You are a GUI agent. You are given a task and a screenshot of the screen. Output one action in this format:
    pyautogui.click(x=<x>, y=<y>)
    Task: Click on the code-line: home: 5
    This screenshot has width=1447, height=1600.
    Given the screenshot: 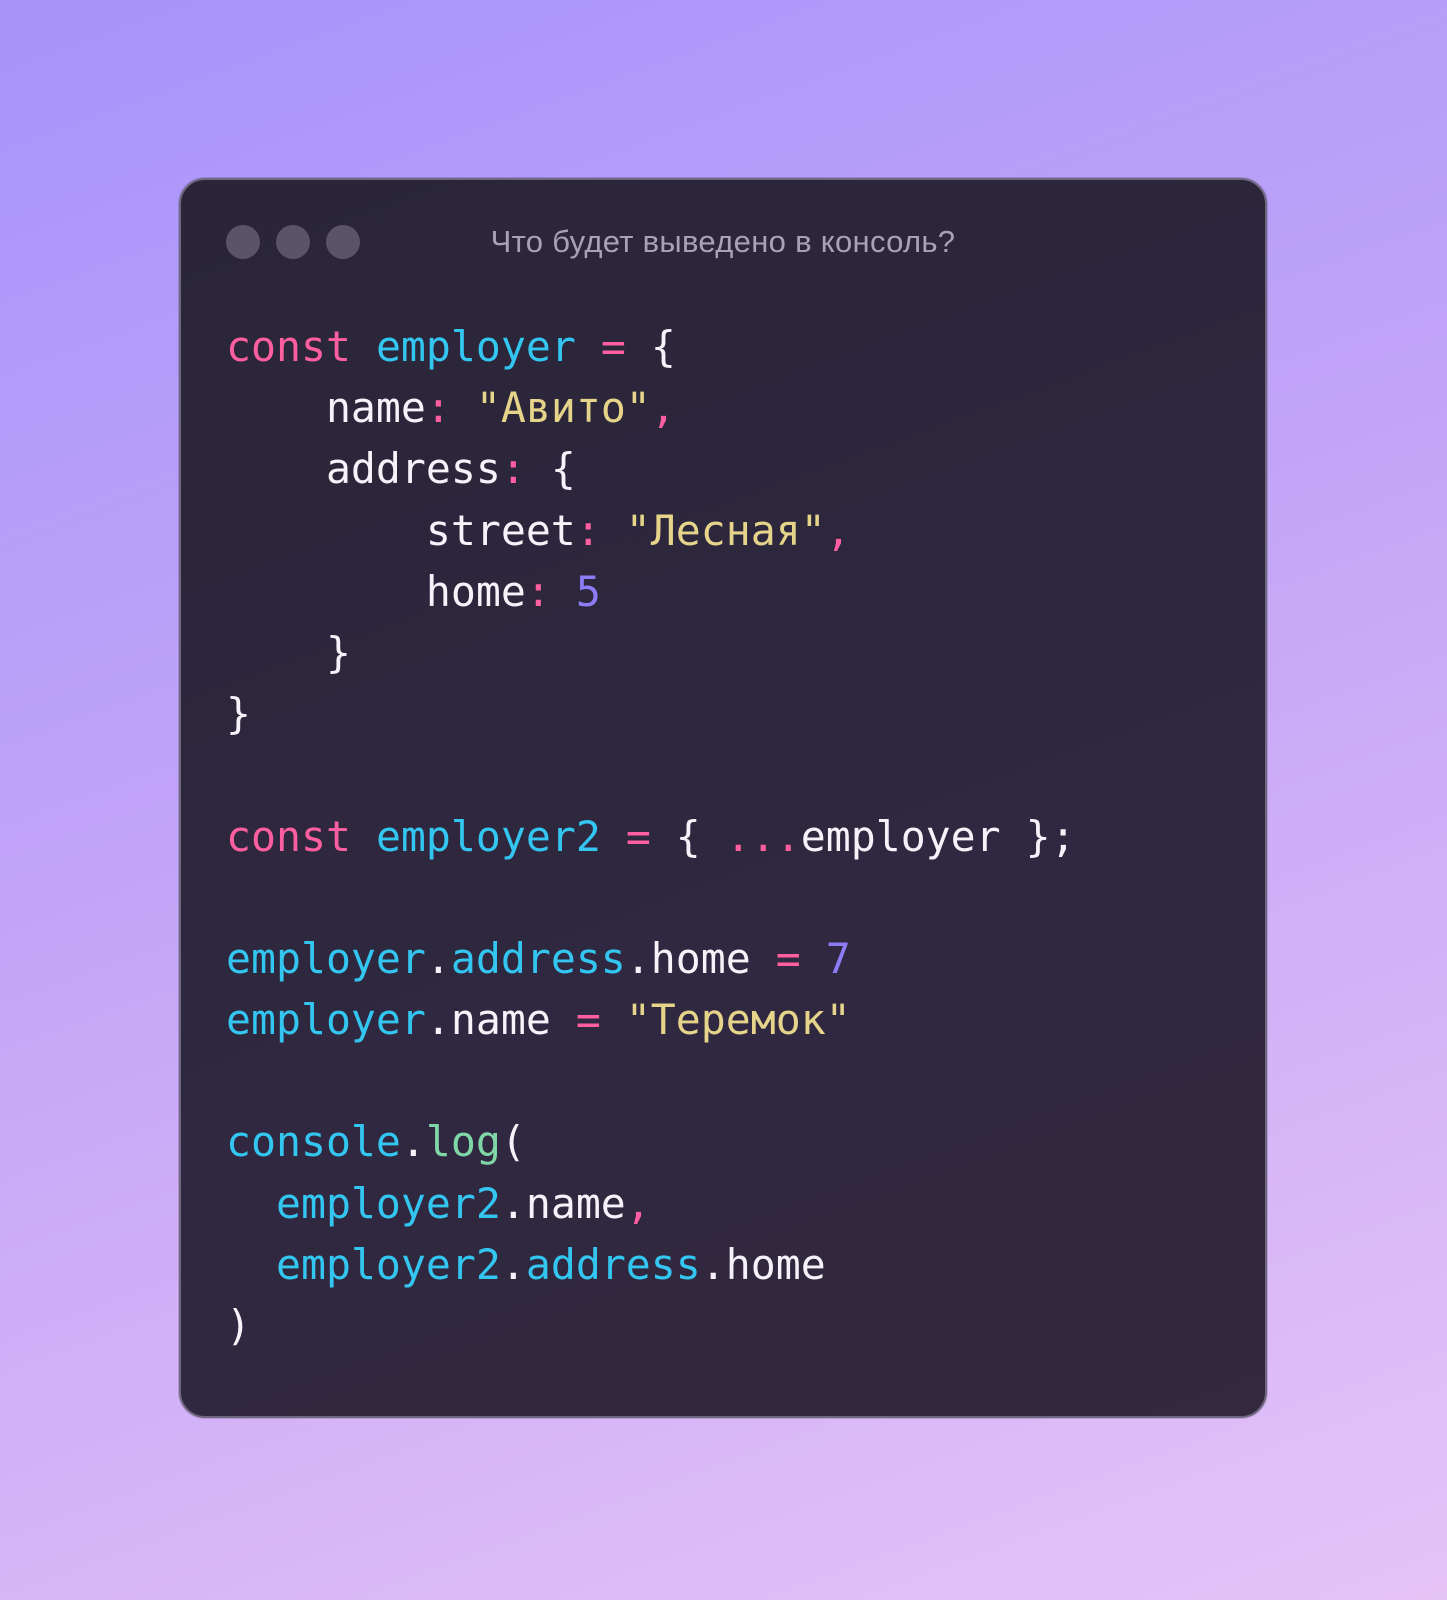 What is the action you would take?
    pyautogui.click(x=651, y=591)
    